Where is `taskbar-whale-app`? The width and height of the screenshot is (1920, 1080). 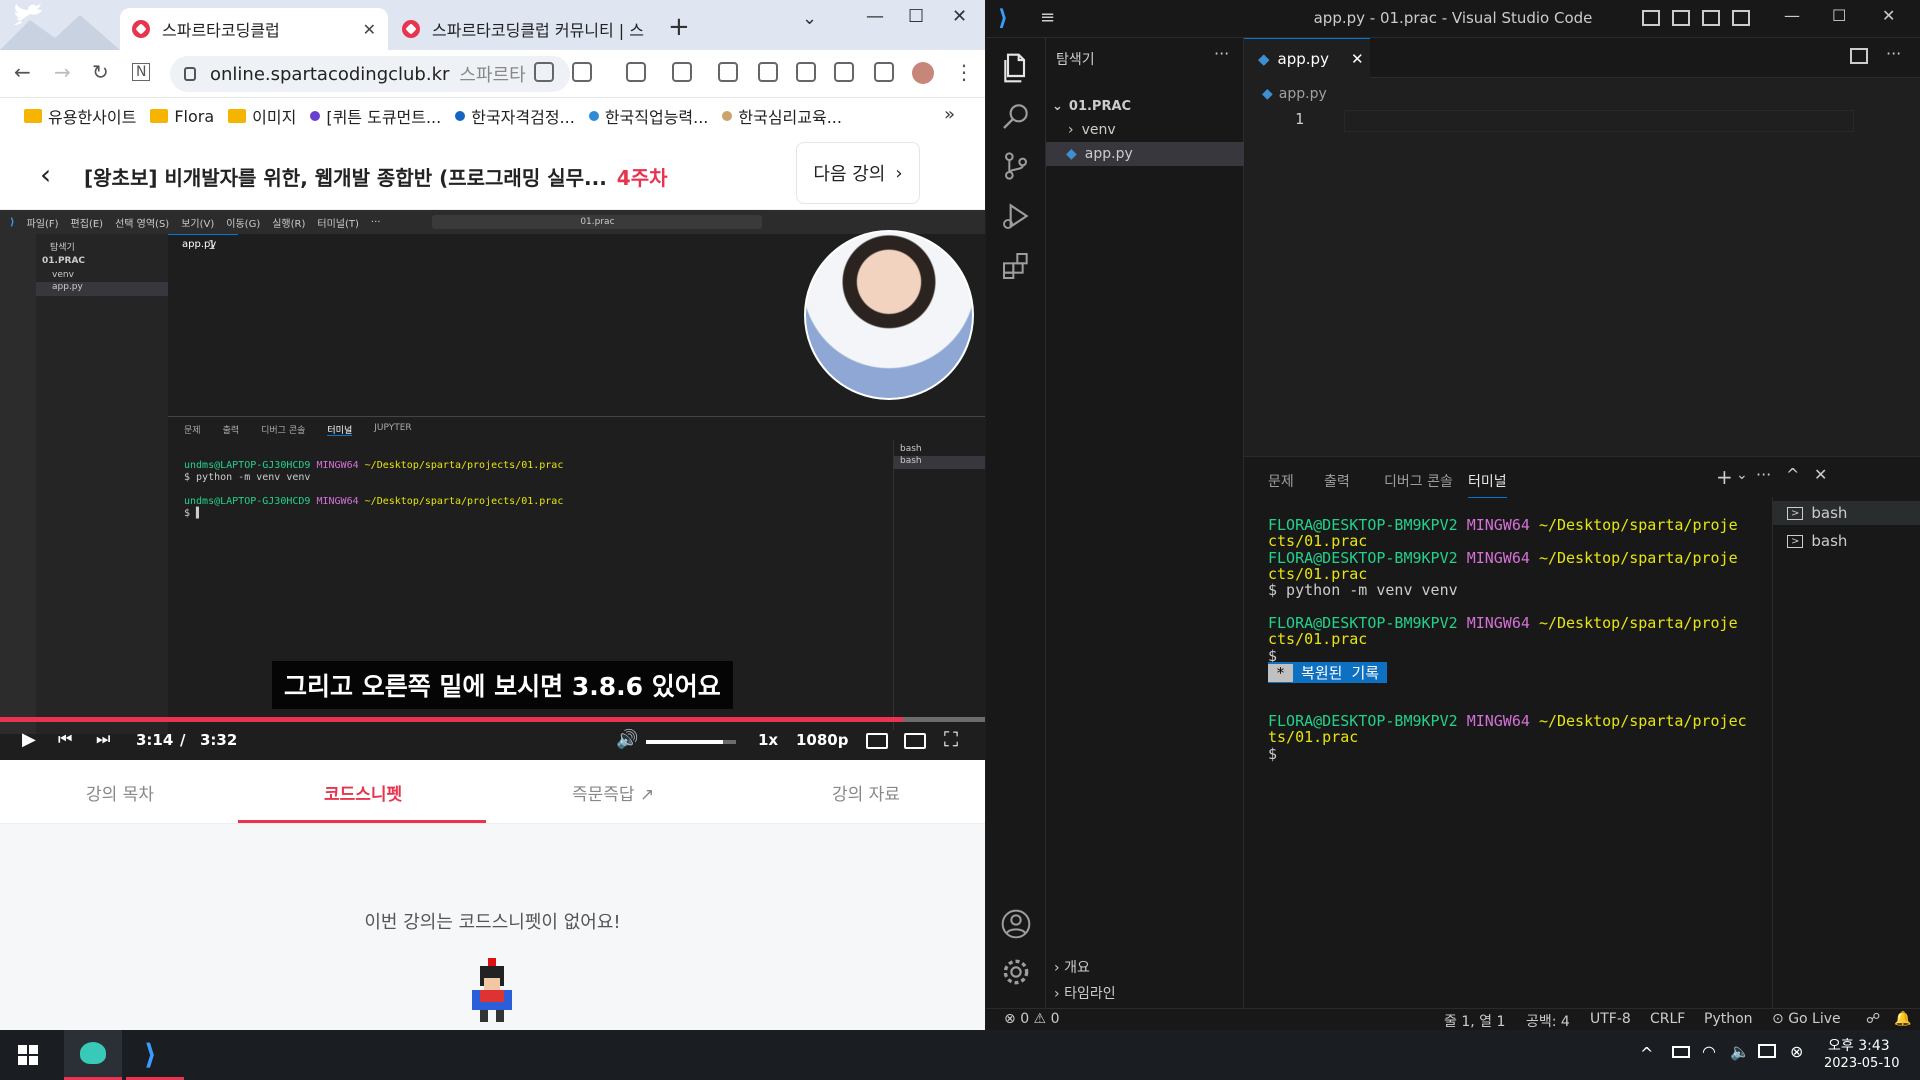
taskbar-whale-app is located at coordinates (93, 1055).